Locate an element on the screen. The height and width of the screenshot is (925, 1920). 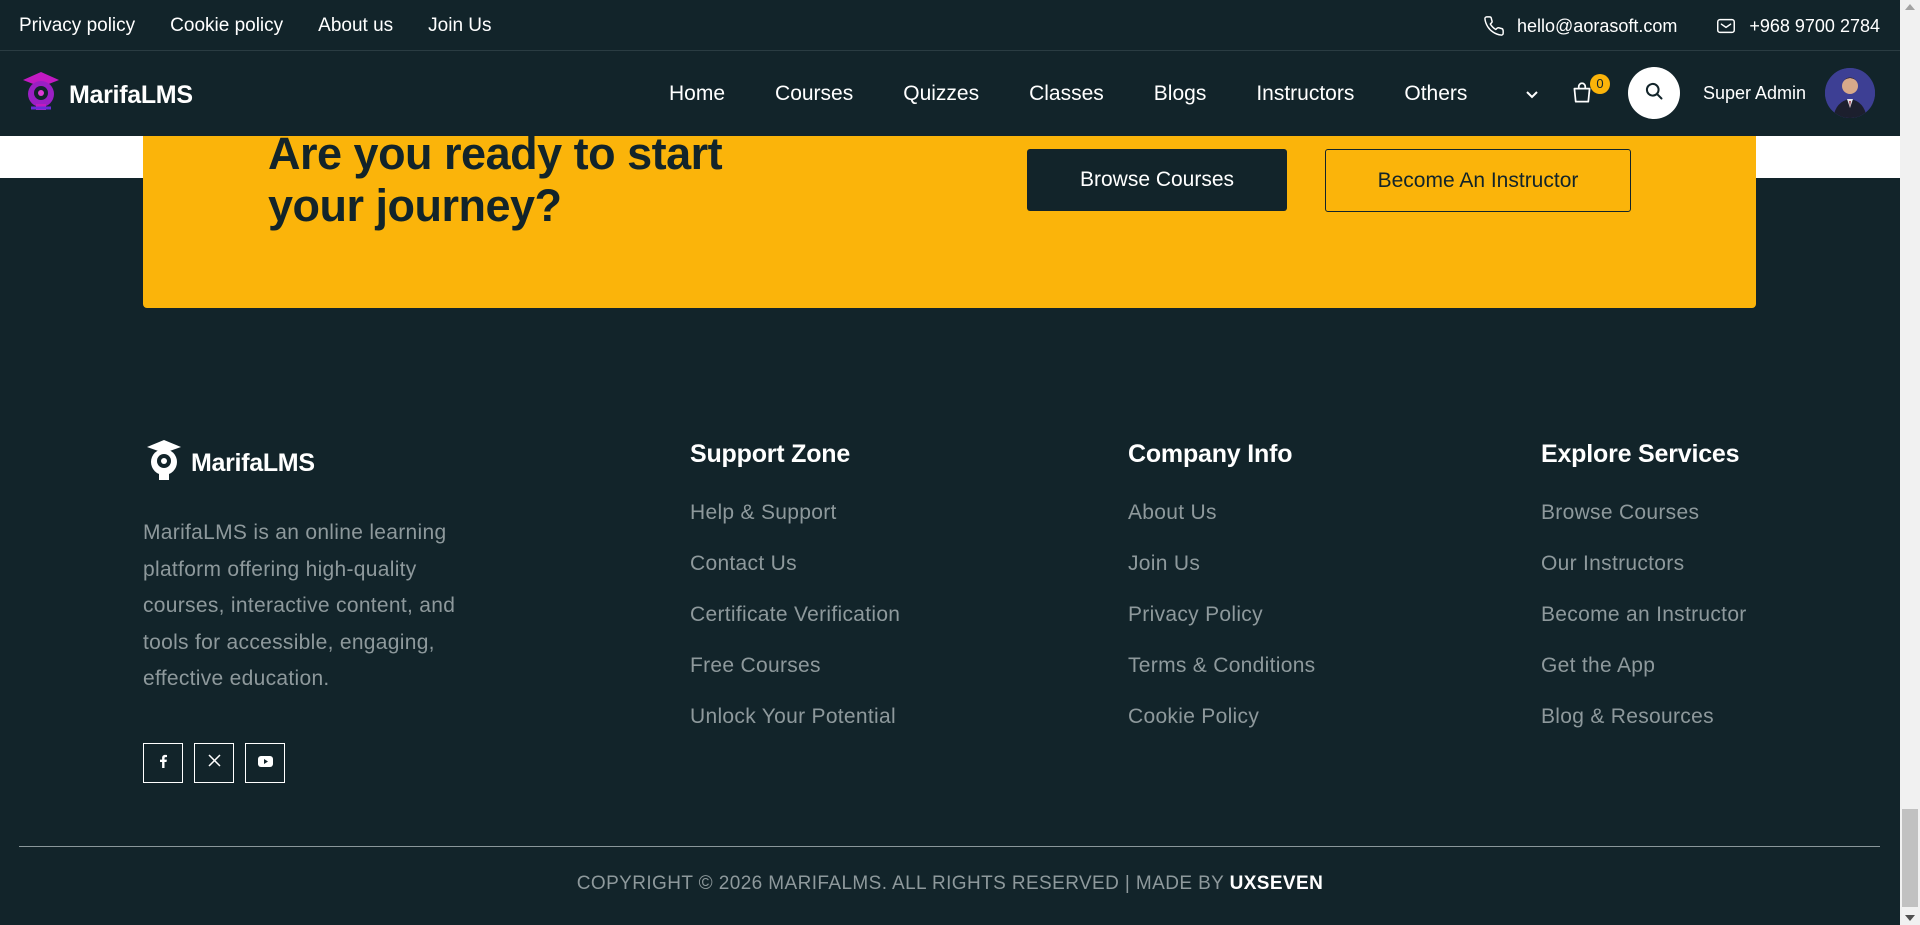
nav-courses: Courses is located at coordinates (814, 94).